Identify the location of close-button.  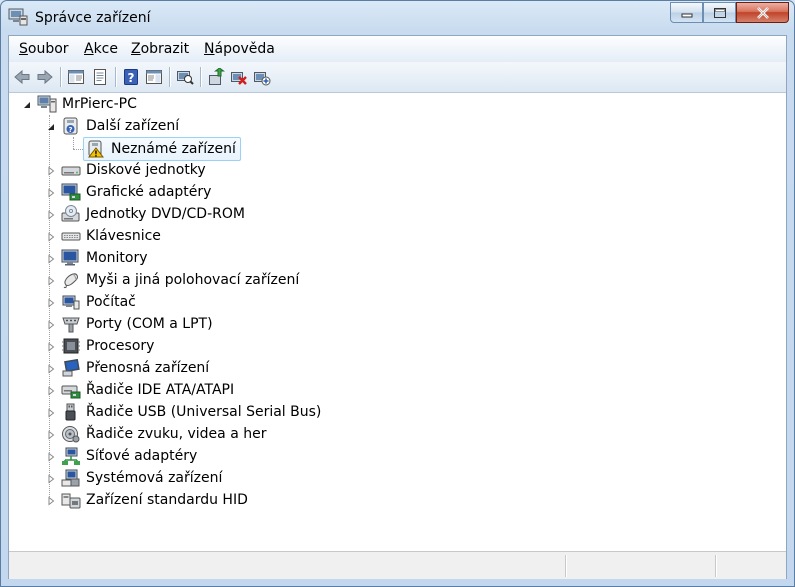
(762, 12).